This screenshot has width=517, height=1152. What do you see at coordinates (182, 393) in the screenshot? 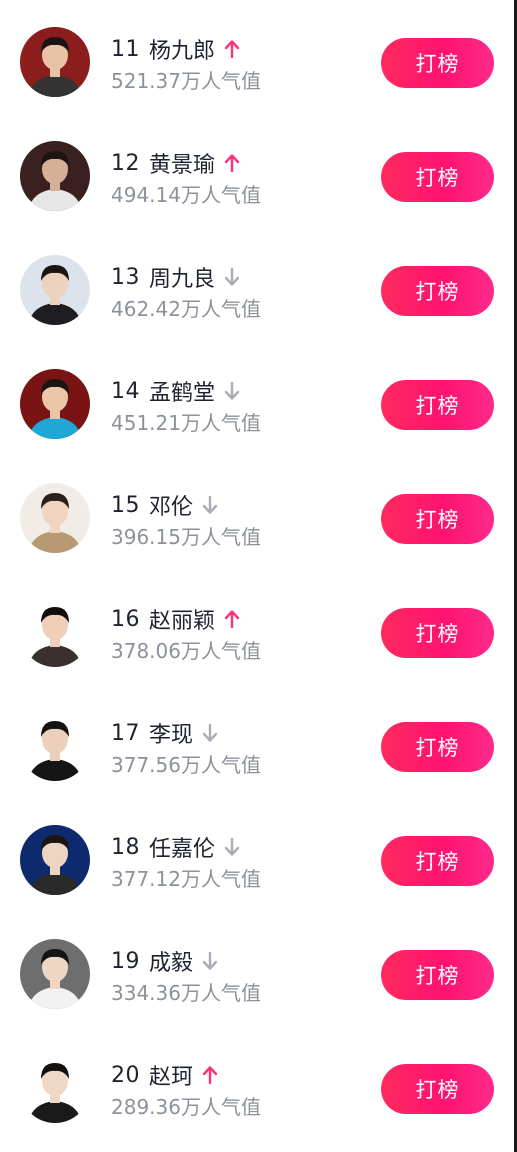
I see `celebrity-name: 孟鹤堂` at bounding box center [182, 393].